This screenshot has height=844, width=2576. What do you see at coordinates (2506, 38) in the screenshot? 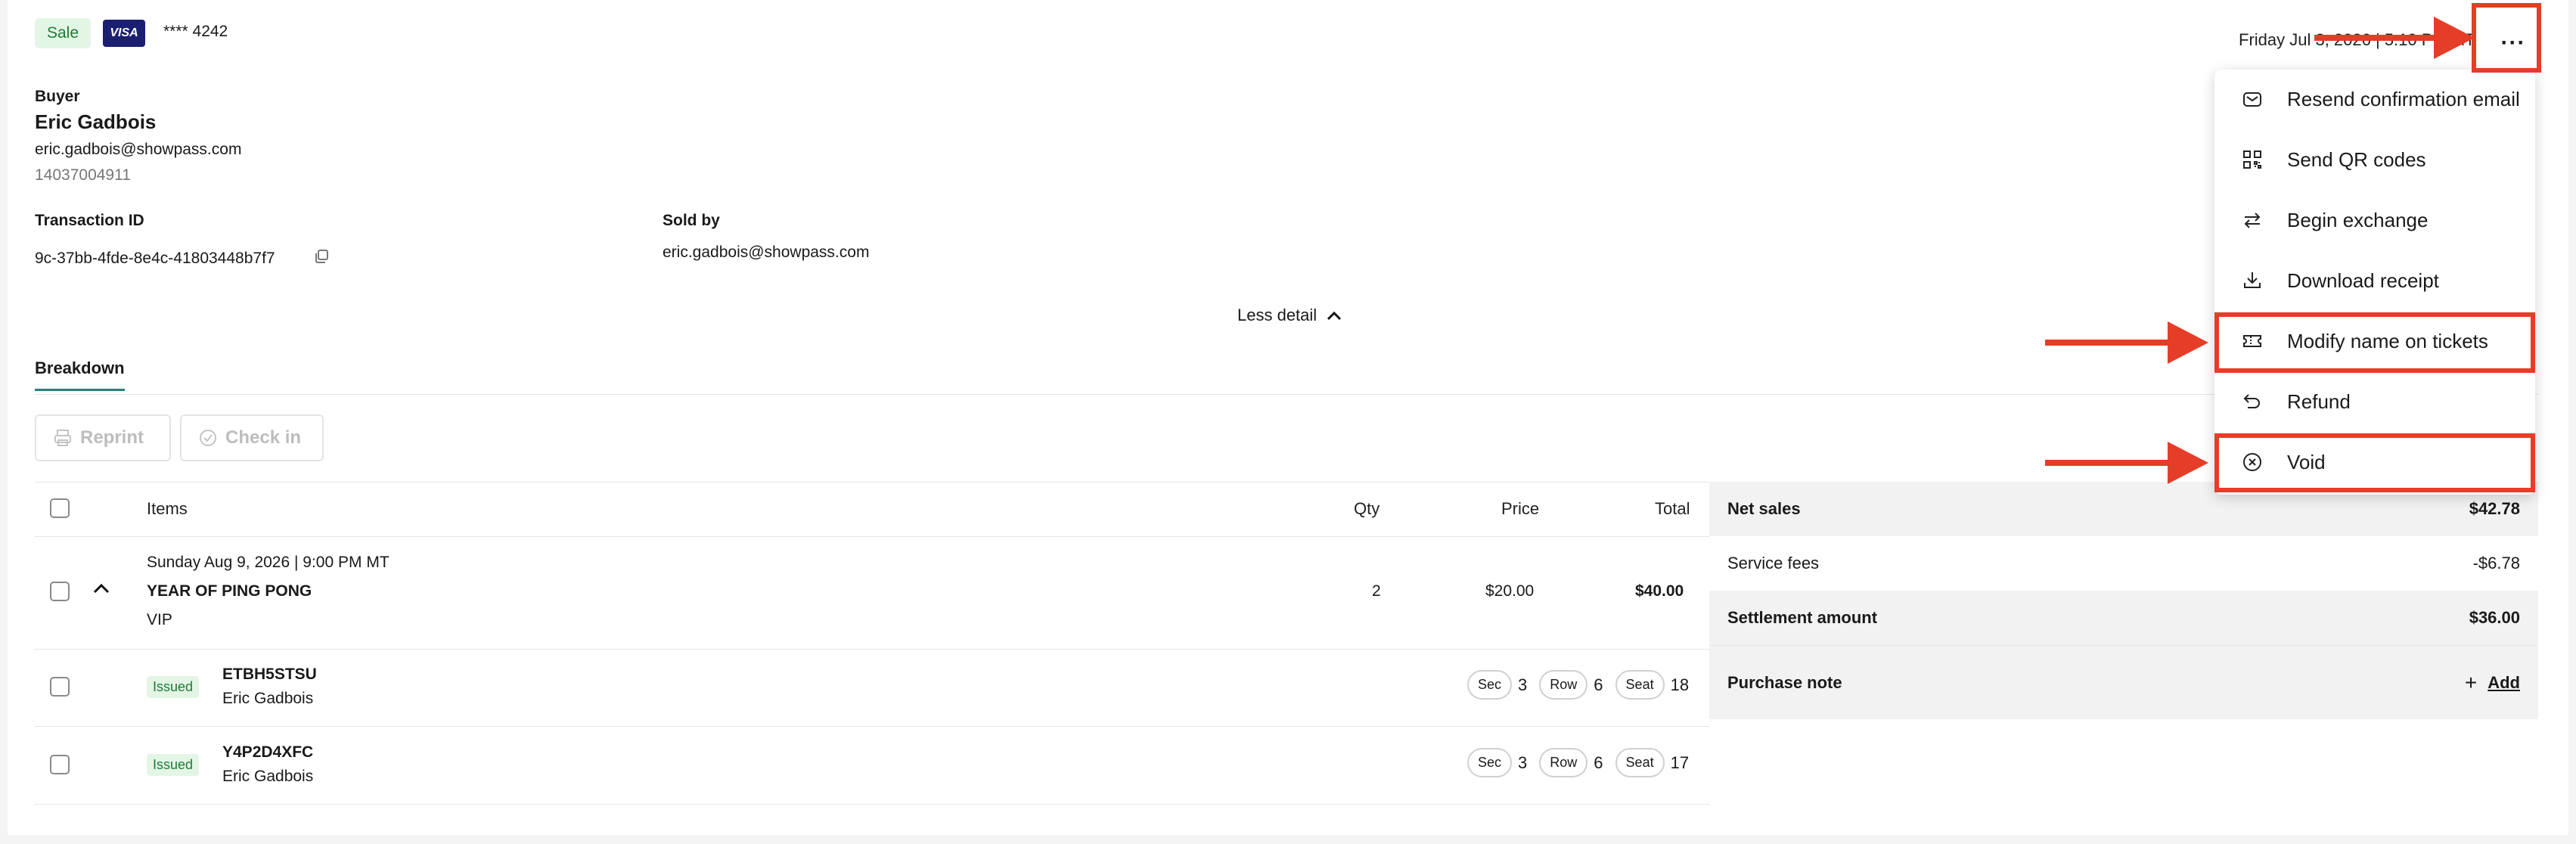
I see `highlight-more-button` at bounding box center [2506, 38].